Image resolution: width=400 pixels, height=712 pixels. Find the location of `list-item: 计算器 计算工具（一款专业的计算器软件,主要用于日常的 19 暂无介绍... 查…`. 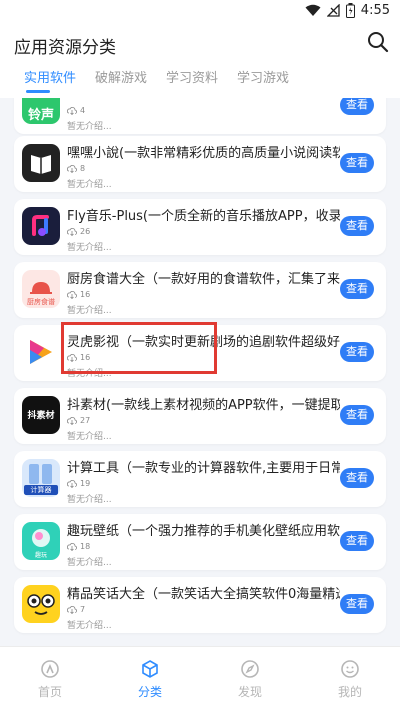

list-item: 计算器 计算工具（一款专业的计算器软件,主要用于日常的 19 暂无介绍... 查… is located at coordinates (200, 479).